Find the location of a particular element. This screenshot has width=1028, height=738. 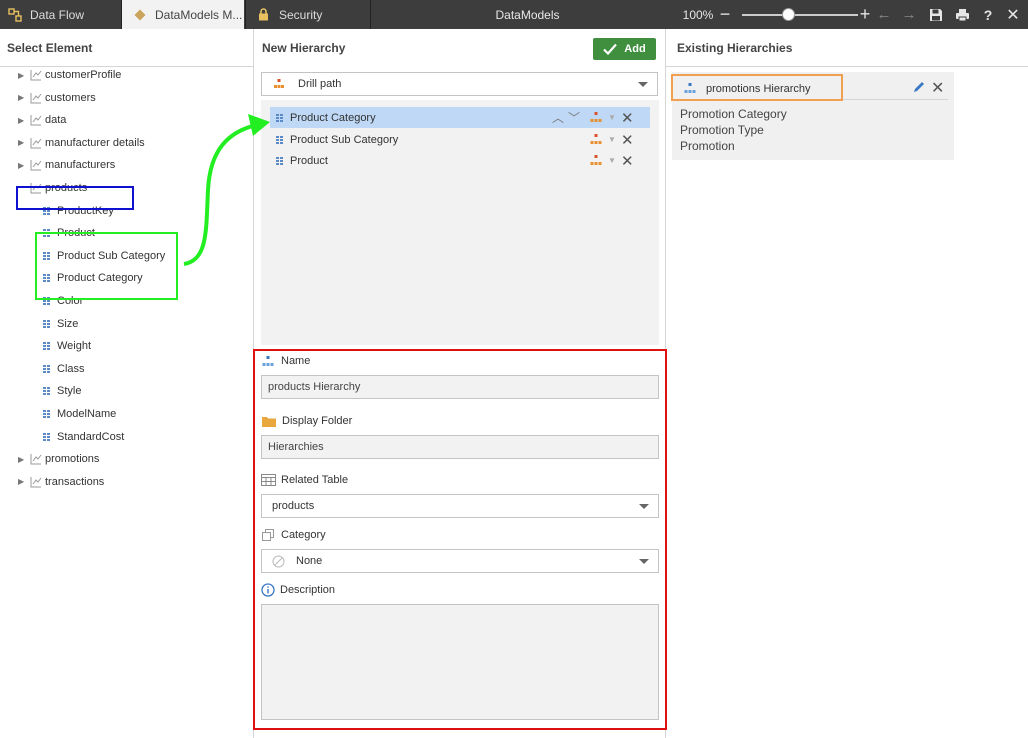

add-button-label: Add is located at coordinates (635, 49).